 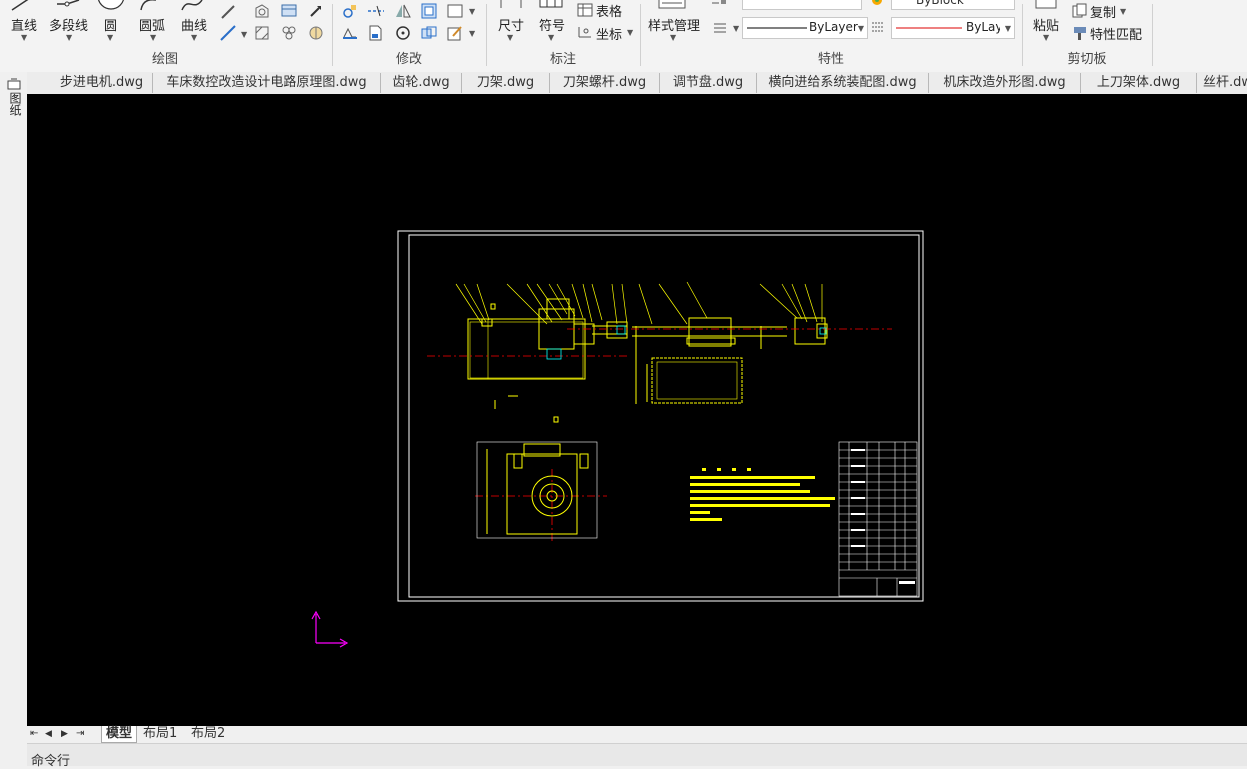 I want to click on dimension-button: 尺寸, so click(x=511, y=24).